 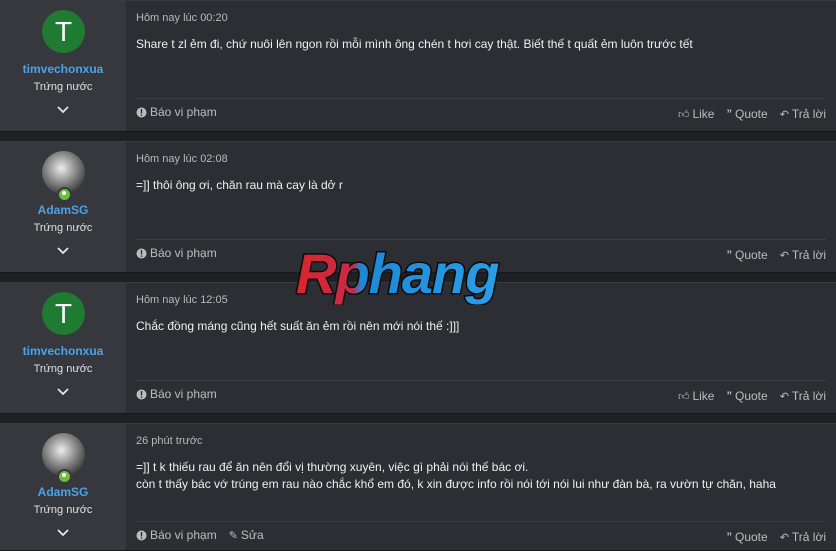 I want to click on post-time: Hôm nay lúc 02:08, so click(x=182, y=159).